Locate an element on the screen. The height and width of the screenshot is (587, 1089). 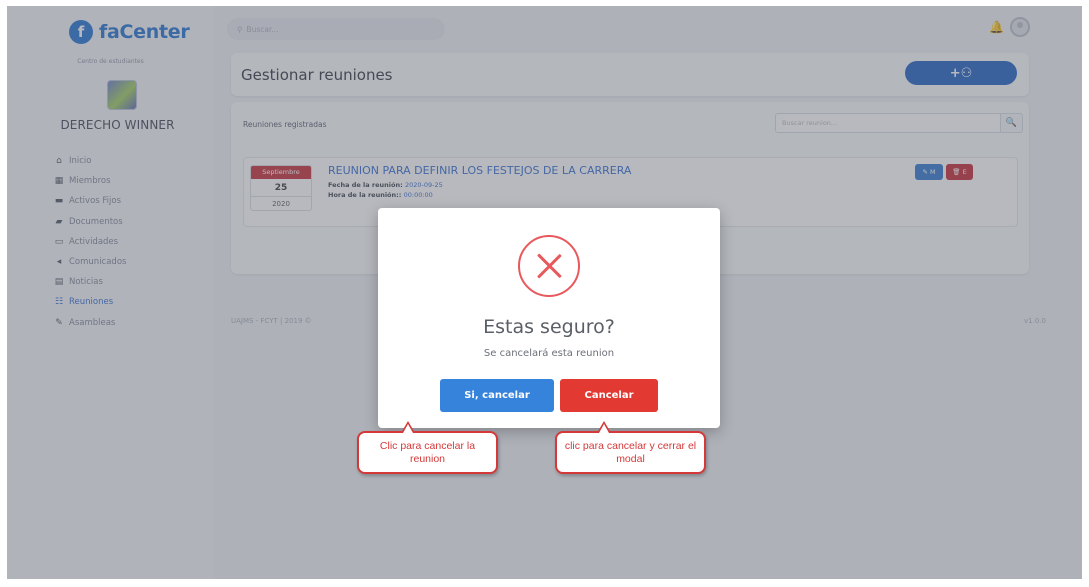
error-x-icon is located at coordinates (549, 266).